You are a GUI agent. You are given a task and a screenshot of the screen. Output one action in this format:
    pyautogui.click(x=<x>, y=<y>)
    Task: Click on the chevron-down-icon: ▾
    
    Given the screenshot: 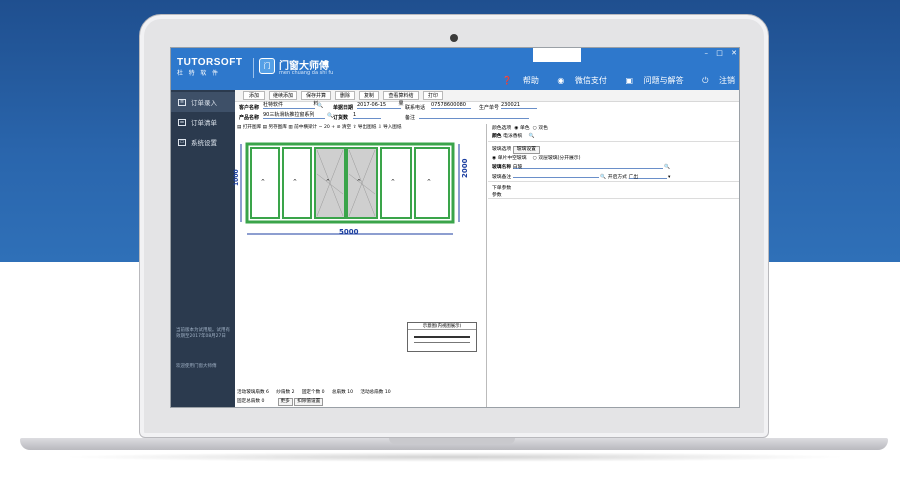 What is the action you would take?
    pyautogui.click(x=669, y=177)
    